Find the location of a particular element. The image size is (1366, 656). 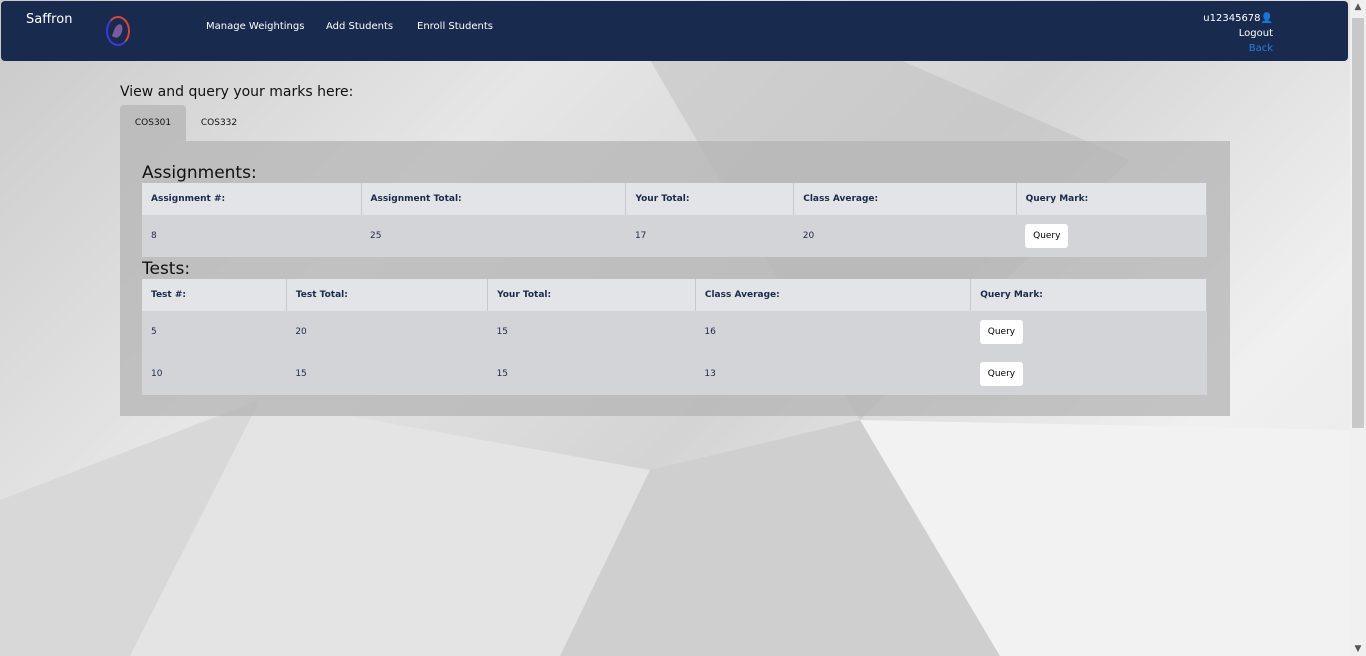

scrollbar-thumb is located at coordinates (1358, 223).